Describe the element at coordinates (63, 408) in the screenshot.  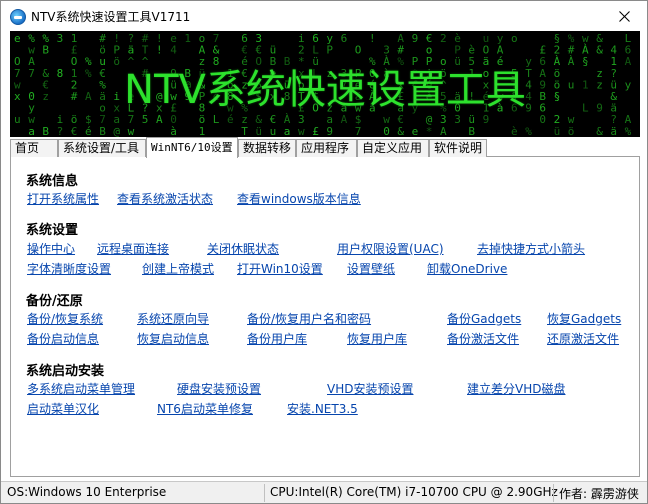
I see `link-boot-menu-chinese: 启动菜单汉化` at that location.